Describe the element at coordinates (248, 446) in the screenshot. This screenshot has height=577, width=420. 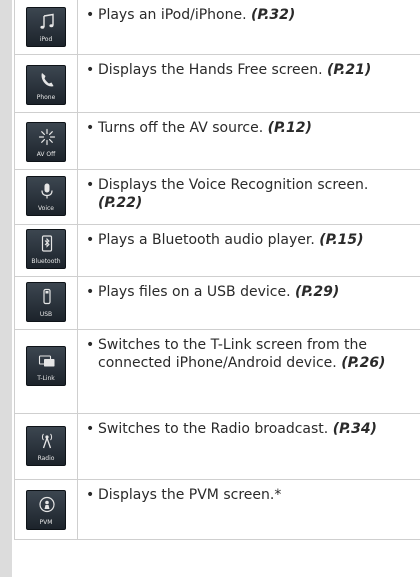
I see `description-cell: • Switches to the Radio broadcast. (P.34)` at that location.